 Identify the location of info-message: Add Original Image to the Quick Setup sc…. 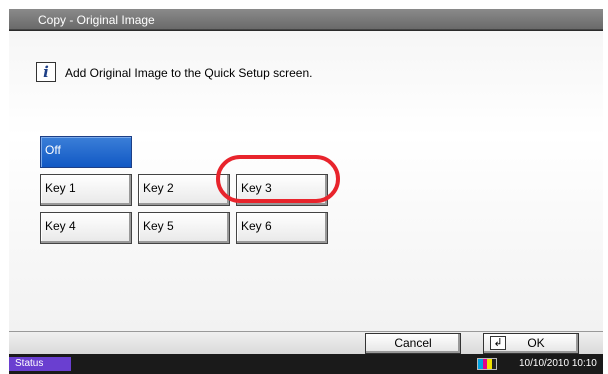
(189, 73).